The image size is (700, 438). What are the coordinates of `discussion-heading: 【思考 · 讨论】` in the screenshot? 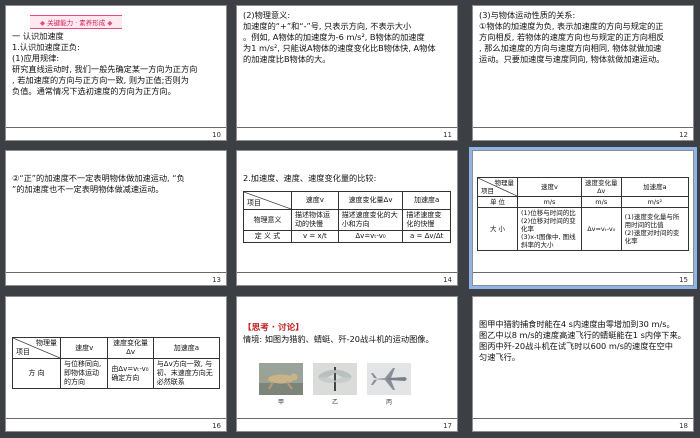 It's located at (273, 328).